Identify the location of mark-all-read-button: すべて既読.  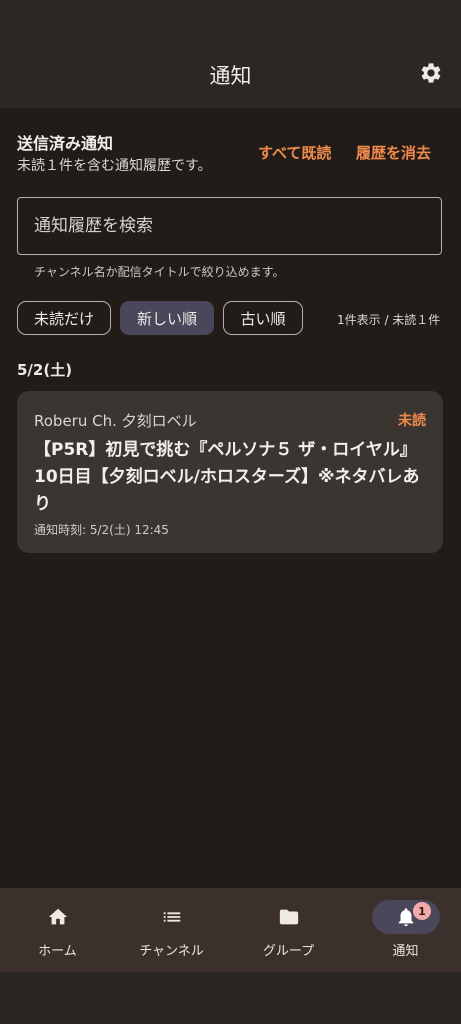
(294, 152).